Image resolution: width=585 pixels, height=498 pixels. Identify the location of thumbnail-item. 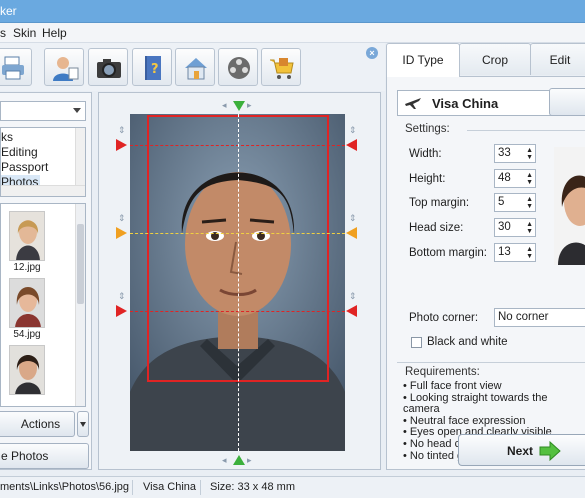
(29, 370).